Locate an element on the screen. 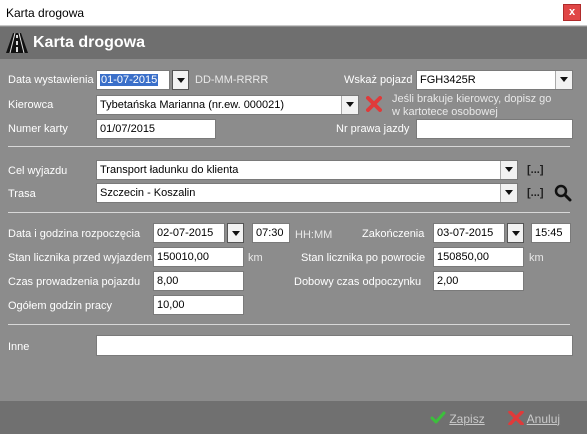  licznik-po-input: 150850,00 is located at coordinates (478, 257).